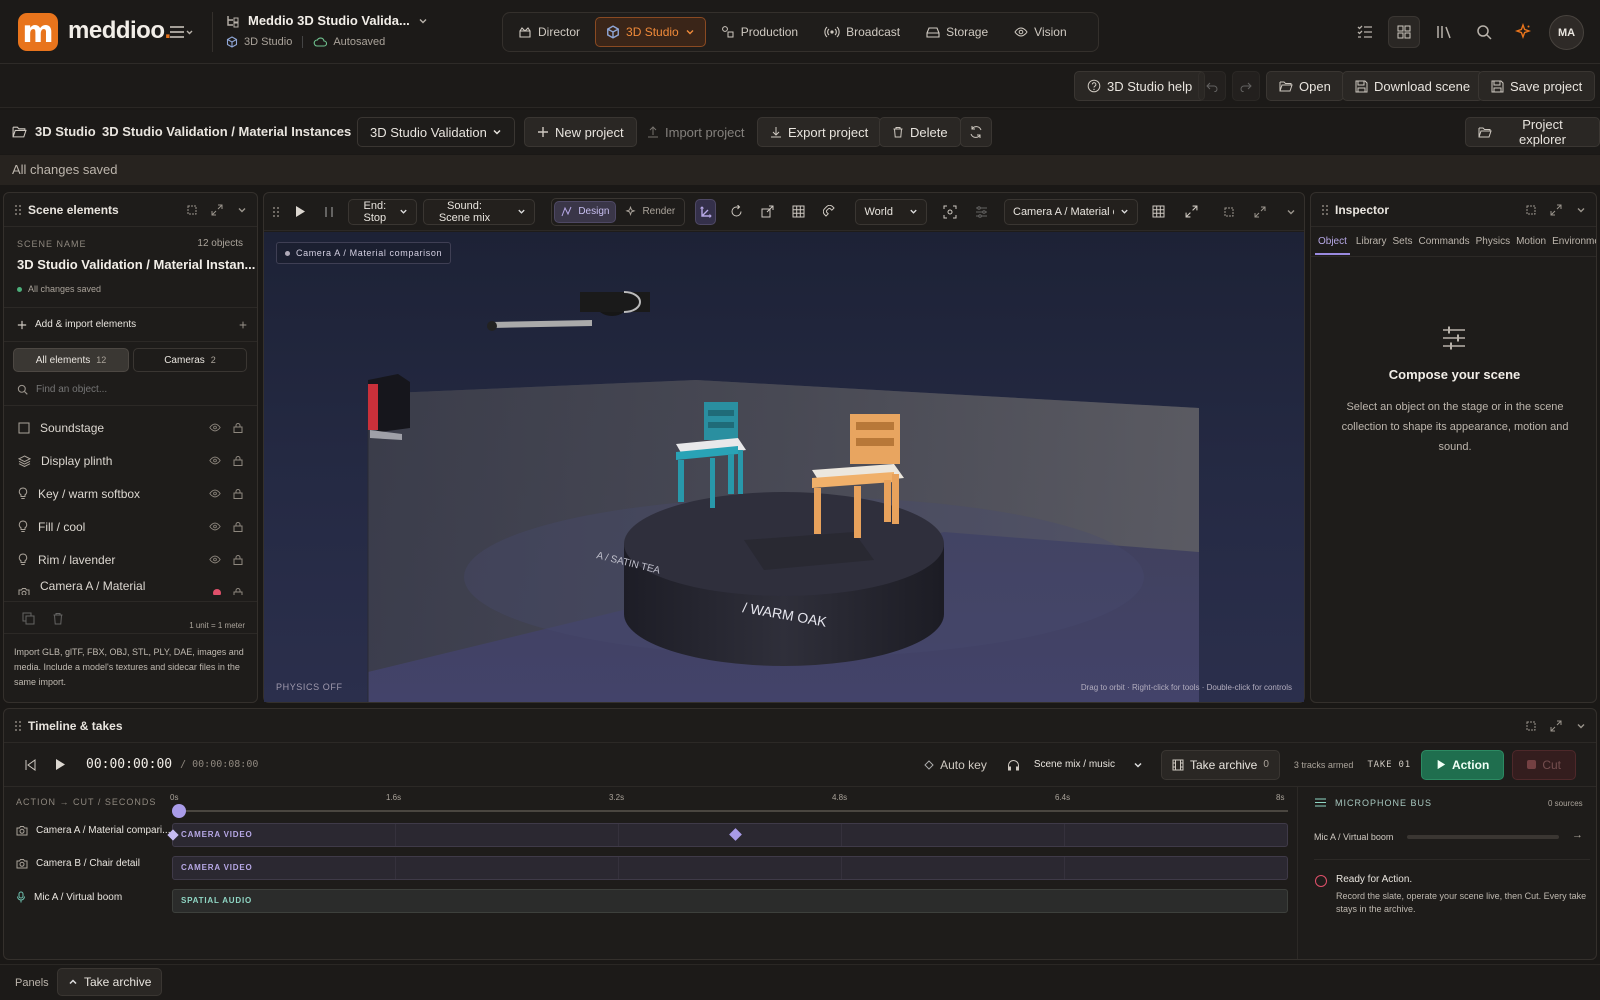 Image resolution: width=1600 pixels, height=1000 pixels. Describe the element at coordinates (130, 460) in the screenshot. I see `list-item-display-plinth: Display plinth` at that location.